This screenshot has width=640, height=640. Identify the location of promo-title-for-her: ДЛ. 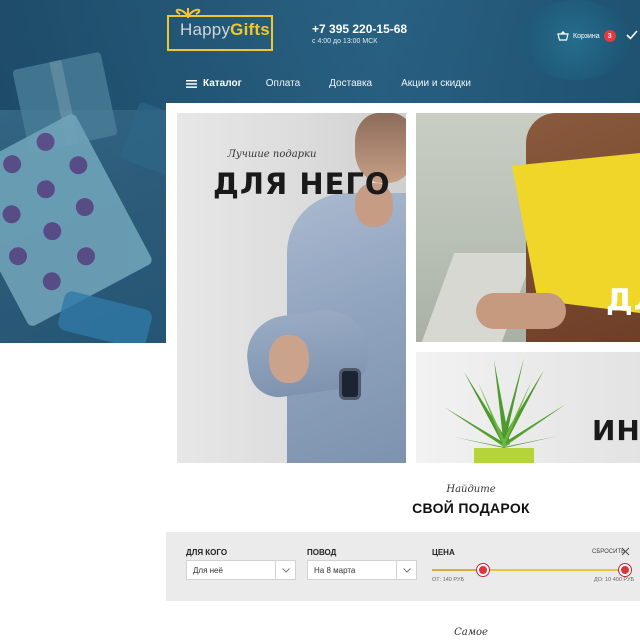
(623, 300).